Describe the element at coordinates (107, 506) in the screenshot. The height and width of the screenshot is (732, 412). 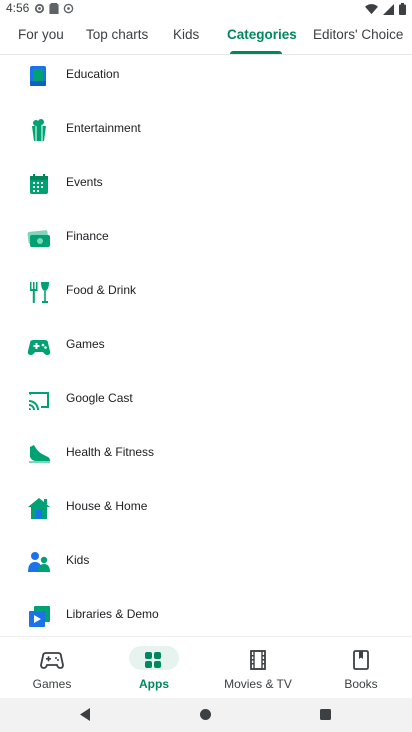
I see `category-label: House & Home` at that location.